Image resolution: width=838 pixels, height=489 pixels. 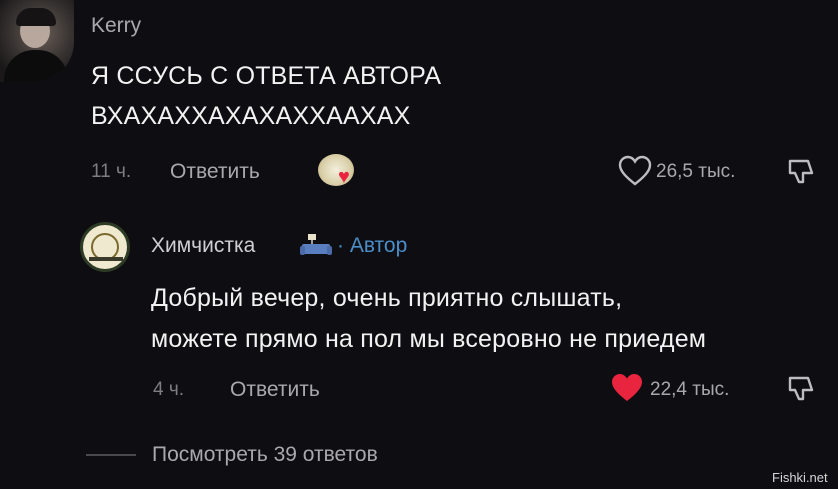 I want to click on avatar-himchistka, so click(x=105, y=247).